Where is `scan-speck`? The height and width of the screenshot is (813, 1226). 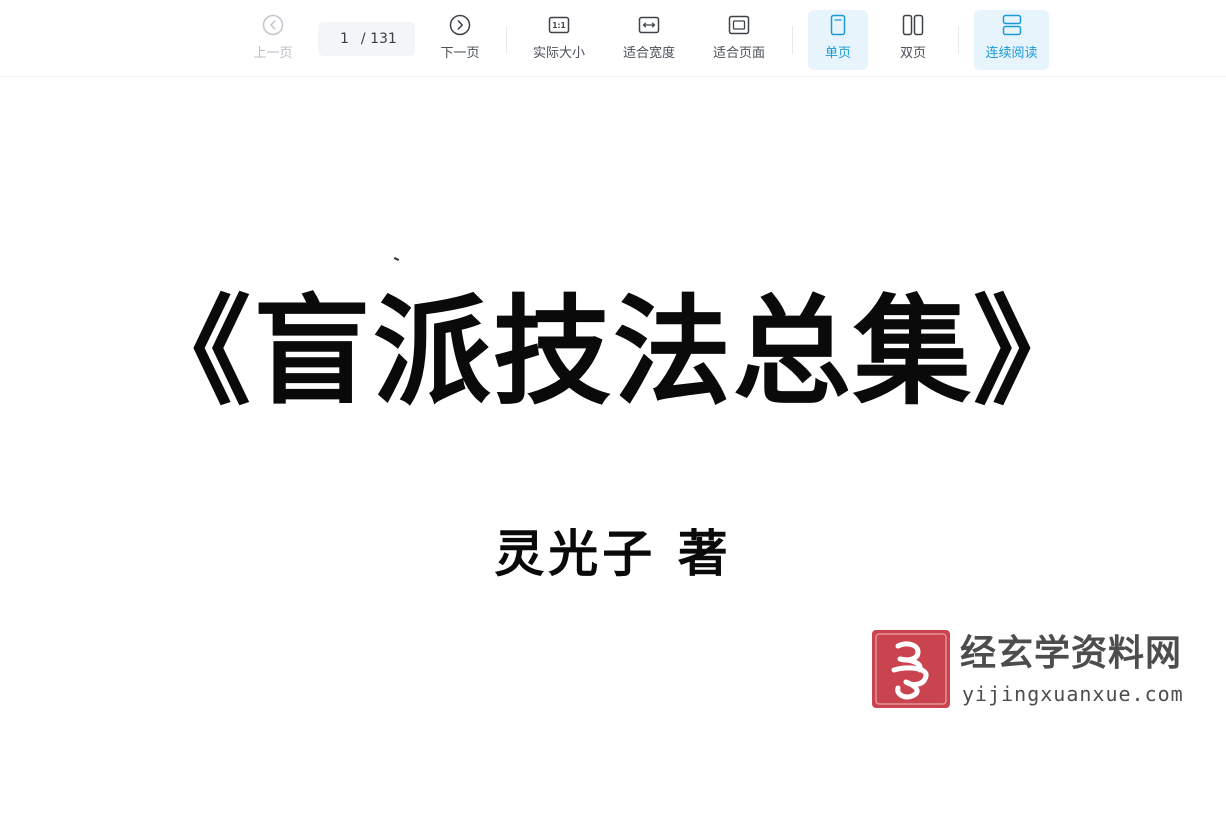
scan-speck is located at coordinates (396, 259).